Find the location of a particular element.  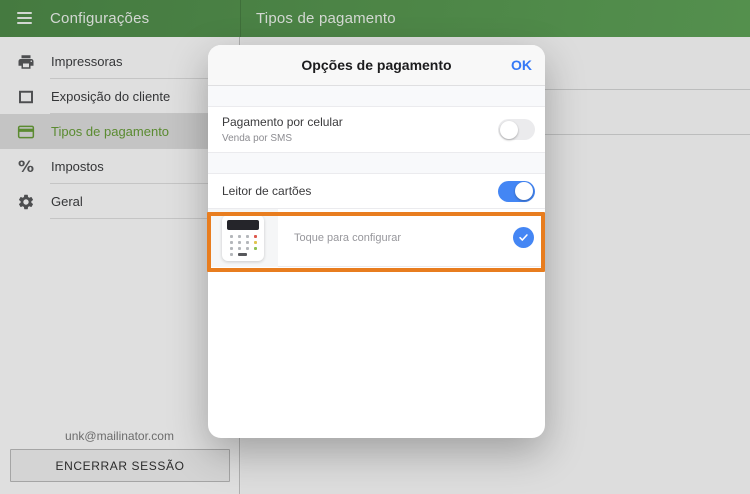

mobile-payment-title: Pagamento por celular is located at coordinates (282, 122).